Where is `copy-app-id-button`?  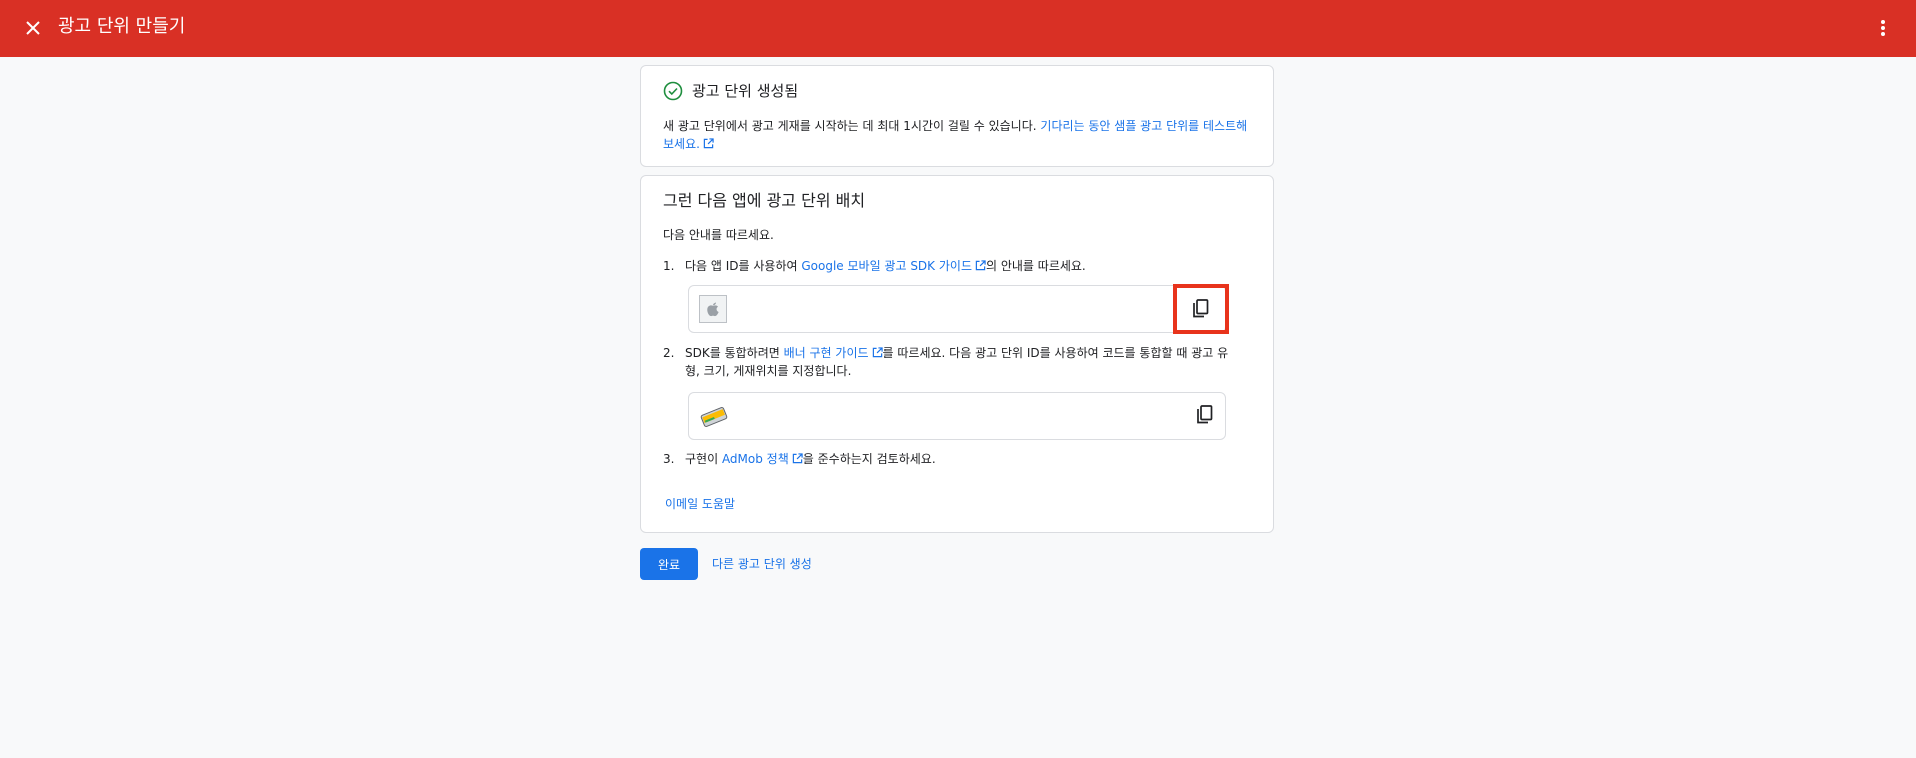 copy-app-id-button is located at coordinates (1201, 309).